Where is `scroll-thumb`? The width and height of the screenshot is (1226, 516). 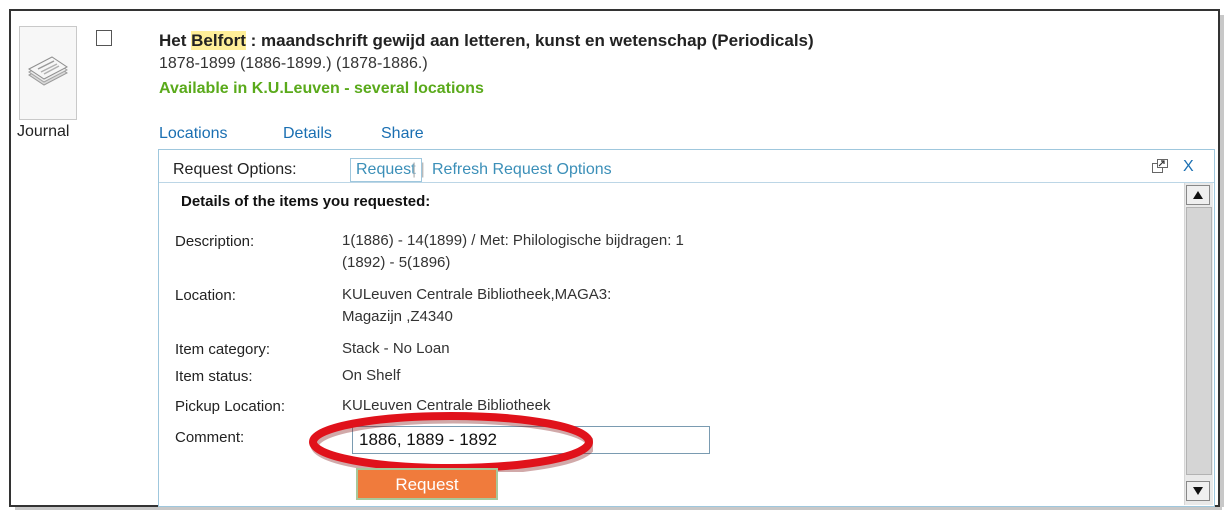 scroll-thumb is located at coordinates (1199, 341).